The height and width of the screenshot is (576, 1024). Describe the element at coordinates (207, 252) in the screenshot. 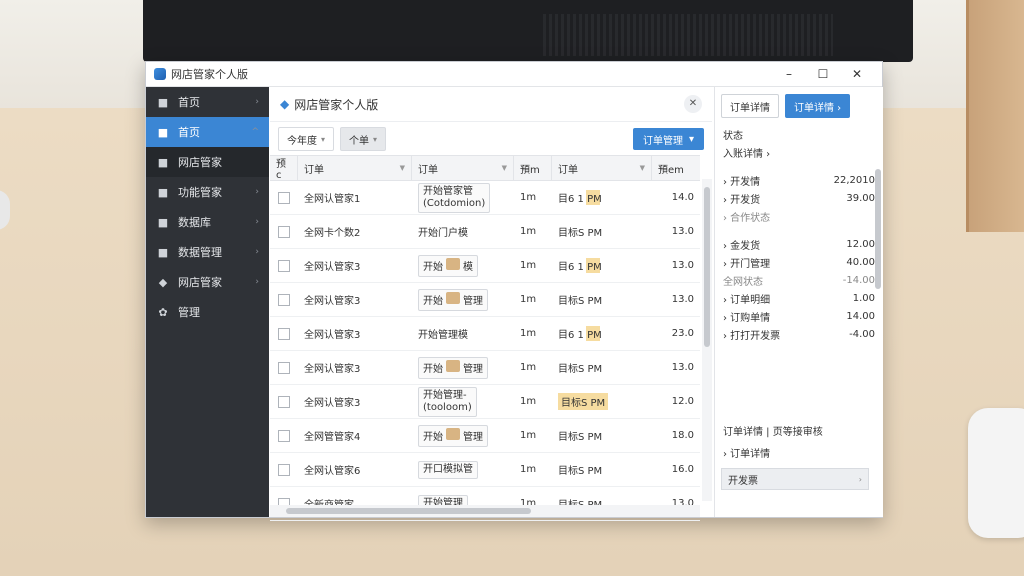

I see `sidebar-item-data-management: ■ 数据管理 ›` at that location.